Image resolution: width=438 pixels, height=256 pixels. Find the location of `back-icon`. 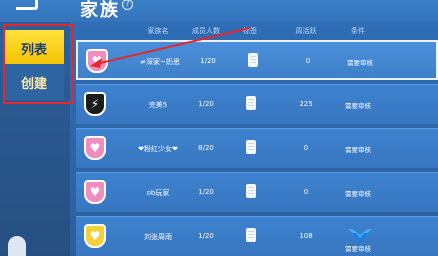

back-icon is located at coordinates (27, 5).